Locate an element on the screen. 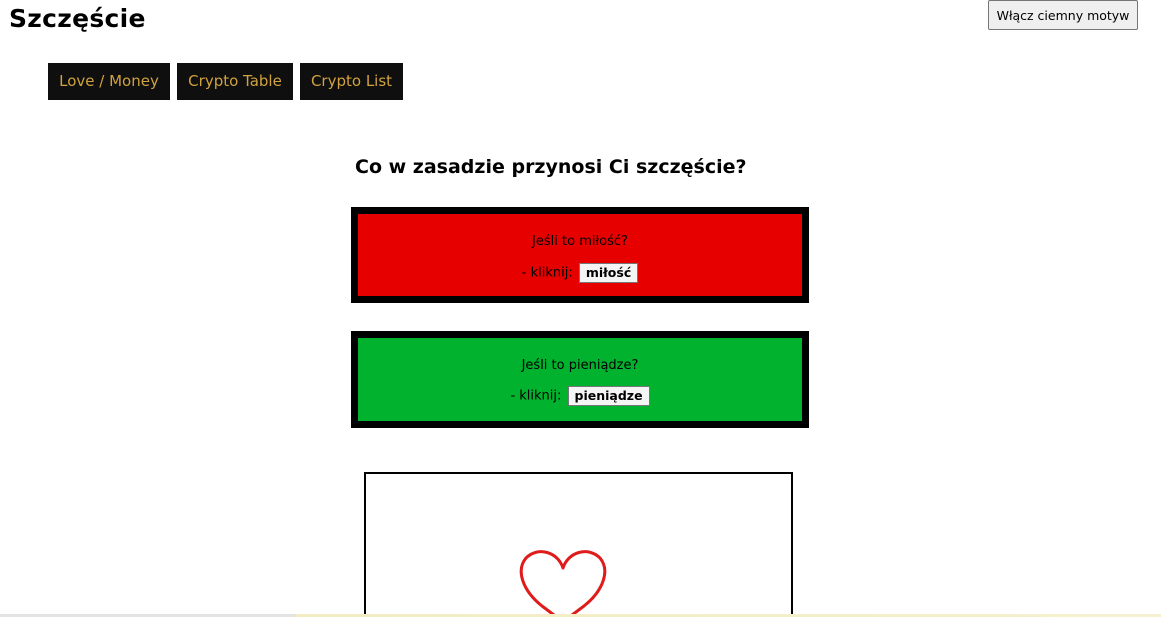 Image resolution: width=1161 pixels, height=617 pixels. love-click-line: - kliknij: miłość is located at coordinates (580, 273).